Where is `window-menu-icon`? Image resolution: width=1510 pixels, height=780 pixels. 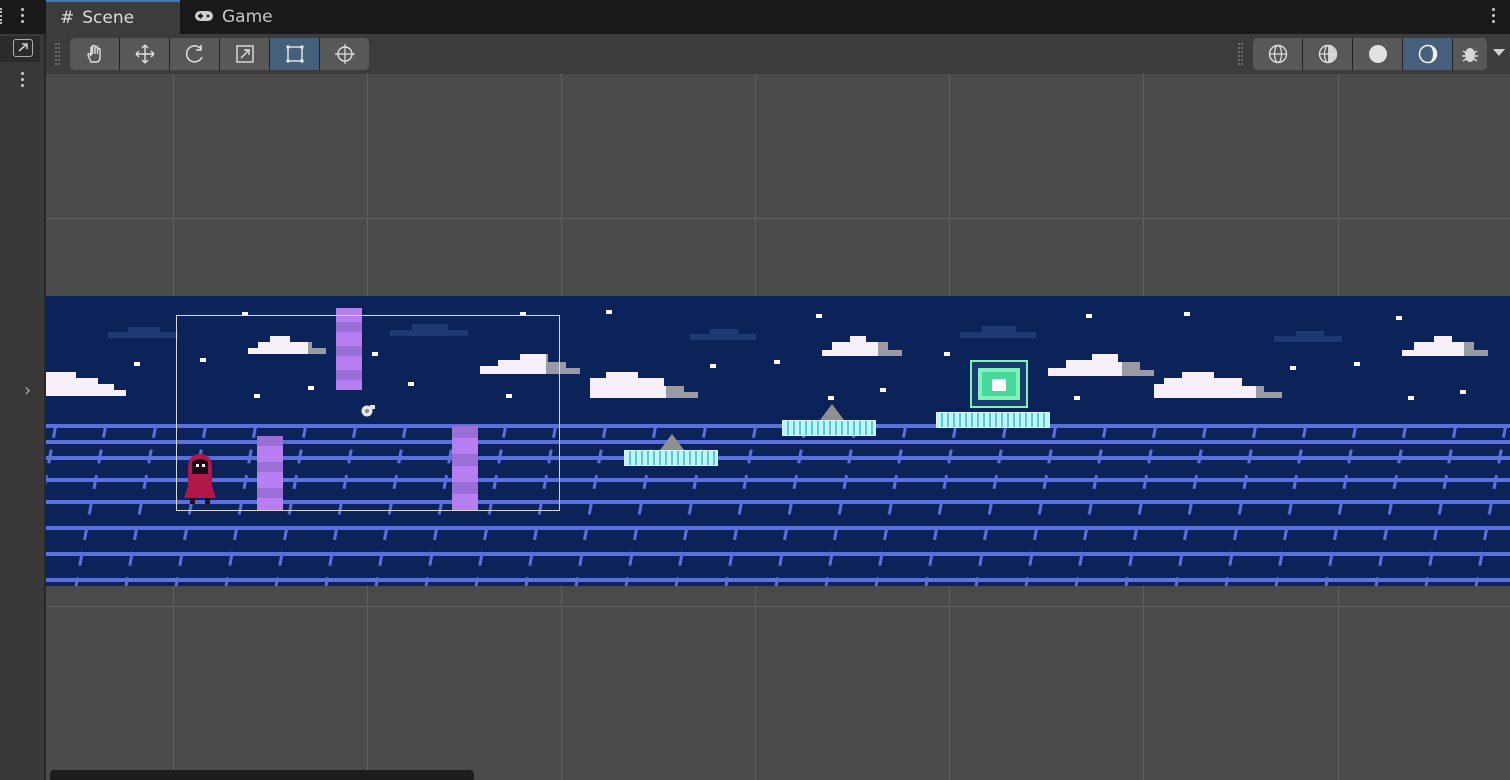 window-menu-icon is located at coordinates (1493, 16).